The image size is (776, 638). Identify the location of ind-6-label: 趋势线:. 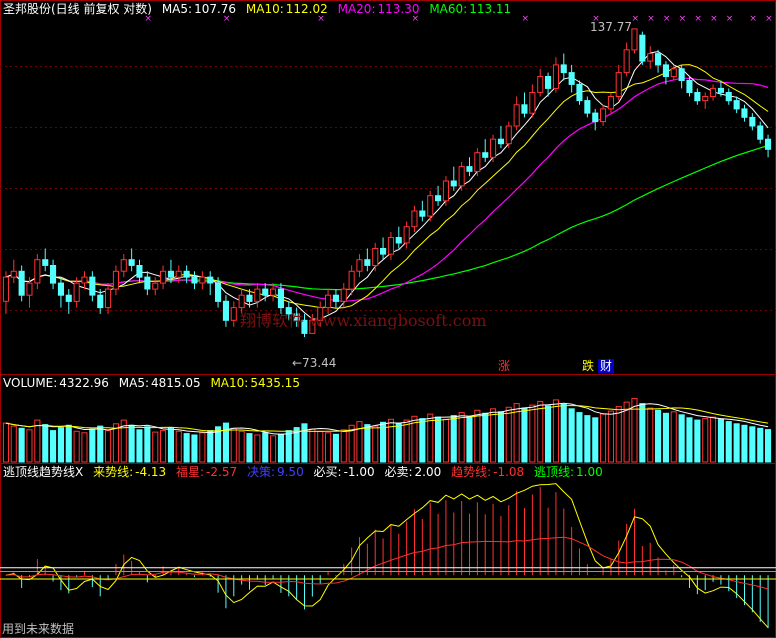
(471, 472).